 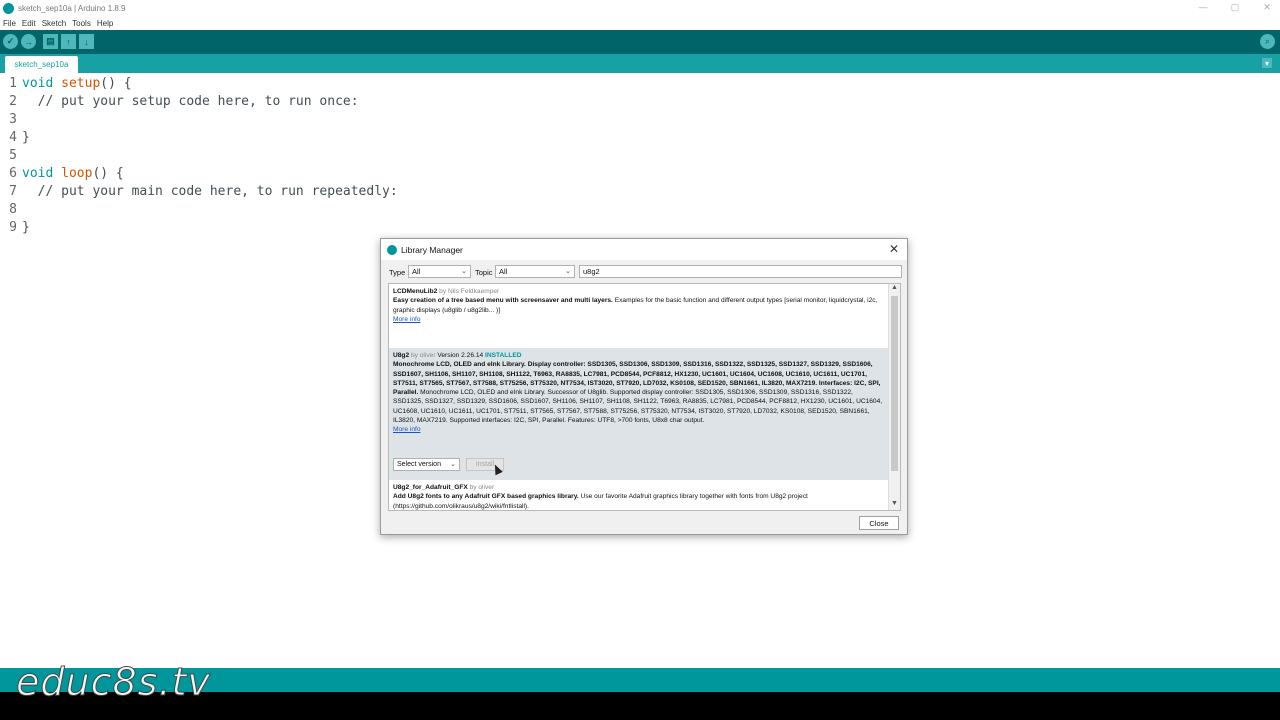 What do you see at coordinates (894, 289) in the screenshot?
I see `scroll-up-icon: ▲` at bounding box center [894, 289].